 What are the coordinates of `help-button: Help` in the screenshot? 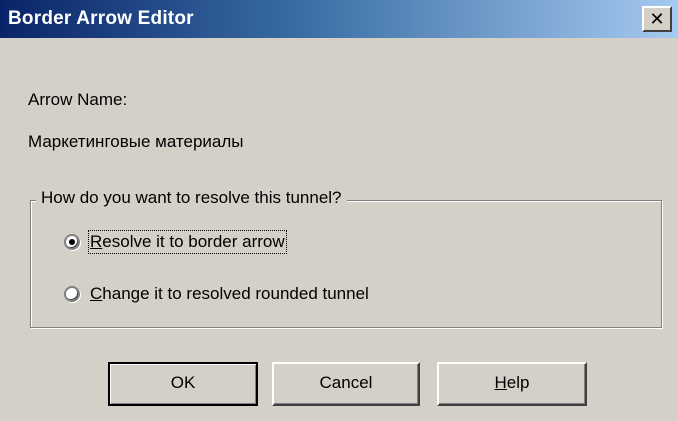 It's located at (512, 384).